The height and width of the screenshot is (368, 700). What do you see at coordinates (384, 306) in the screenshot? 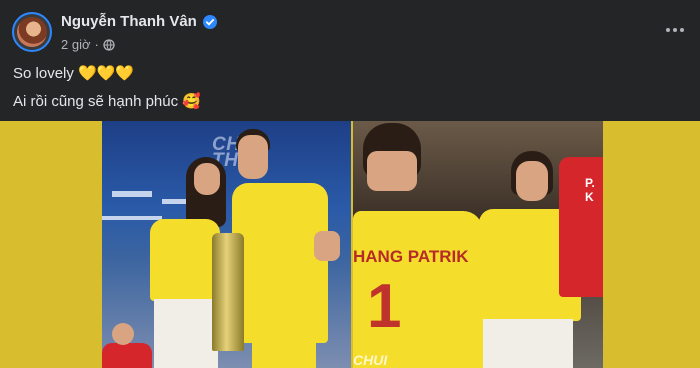
I see `jersey-number: 1` at bounding box center [384, 306].